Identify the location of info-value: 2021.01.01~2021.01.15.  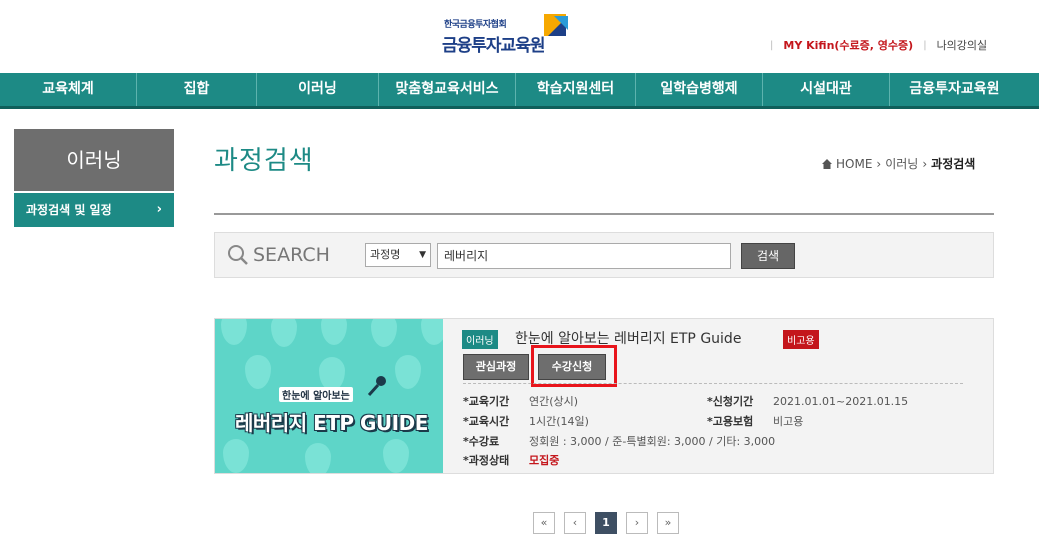
(841, 401).